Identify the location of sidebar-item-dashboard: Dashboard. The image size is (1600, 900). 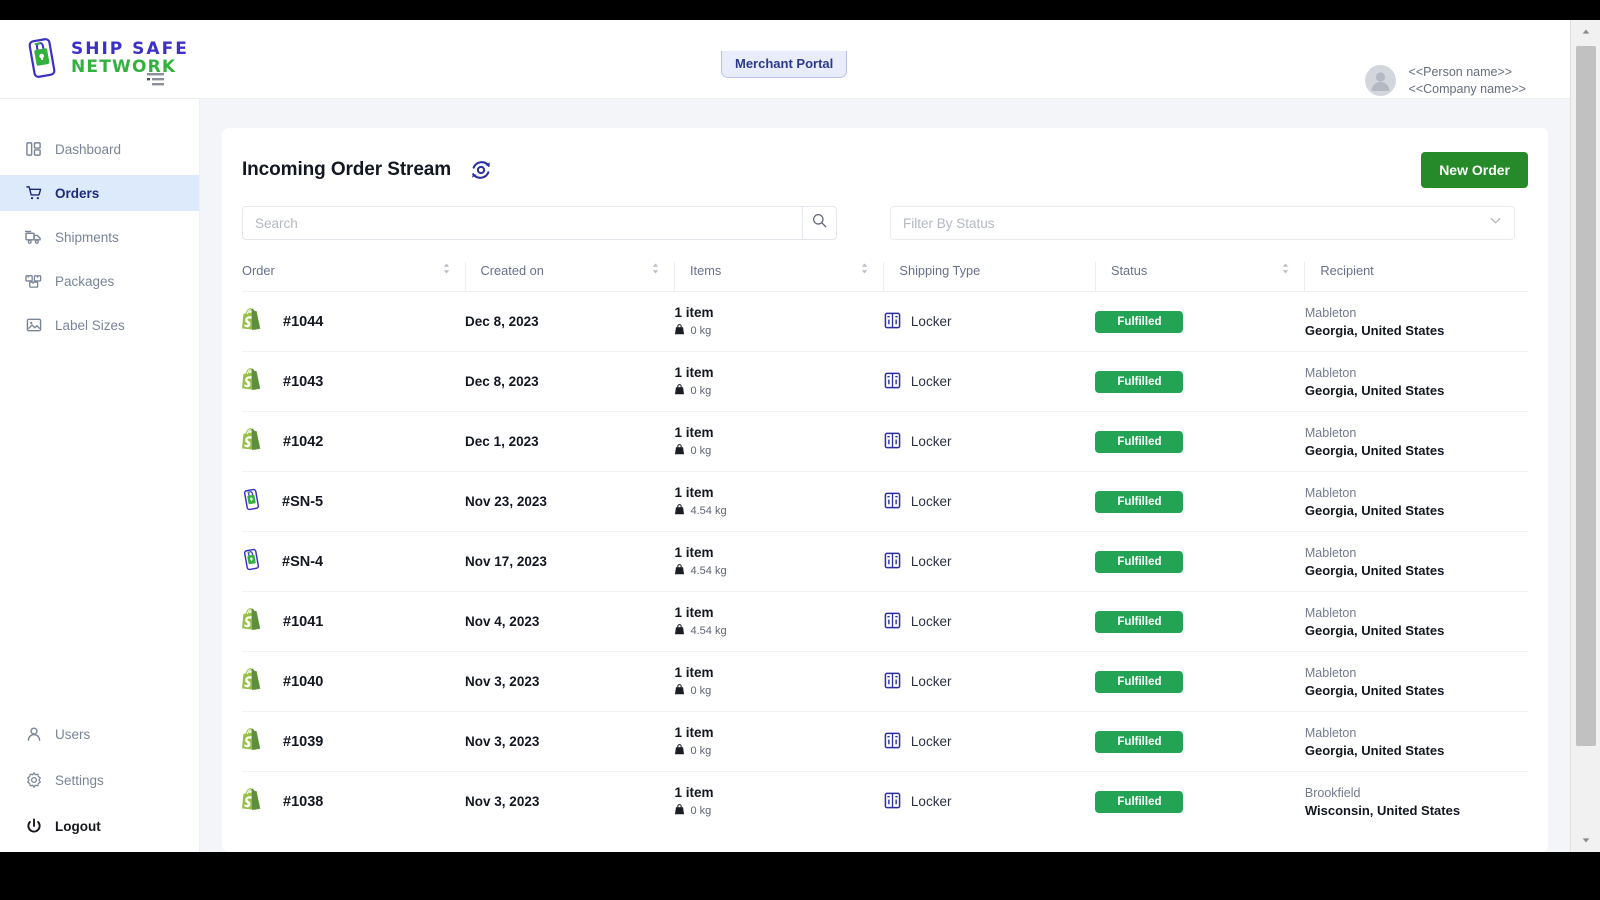
(99, 149).